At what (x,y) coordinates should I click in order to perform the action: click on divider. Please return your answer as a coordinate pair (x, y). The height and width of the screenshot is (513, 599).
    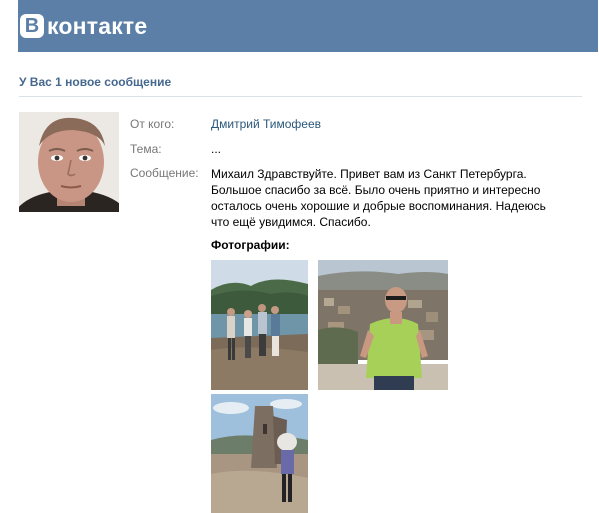
    Looking at the image, I should click on (300, 96).